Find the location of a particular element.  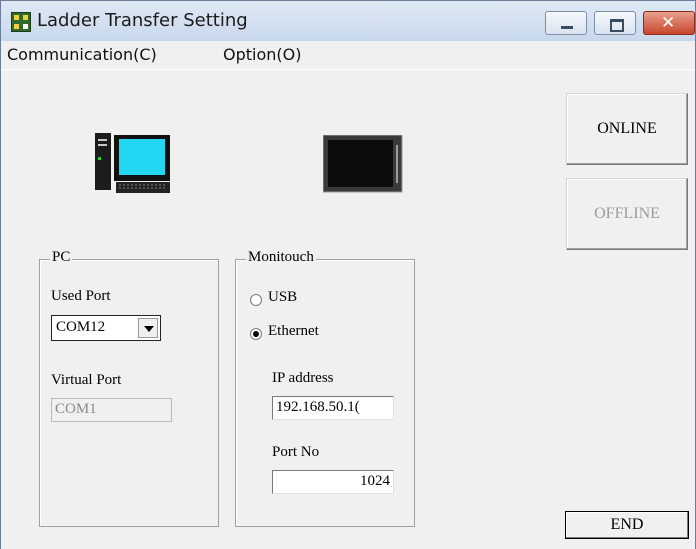

ethernet-radio is located at coordinates (256, 334).